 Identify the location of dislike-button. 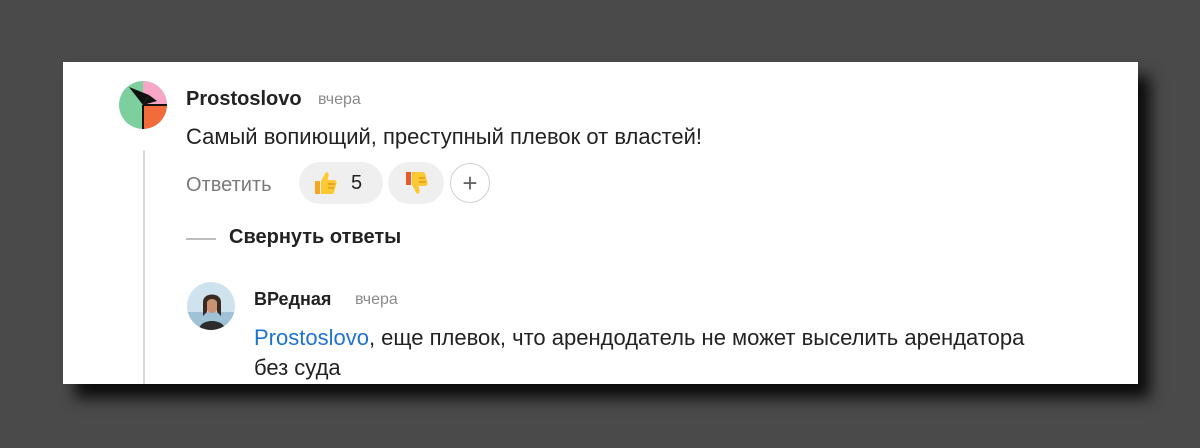
(416, 183).